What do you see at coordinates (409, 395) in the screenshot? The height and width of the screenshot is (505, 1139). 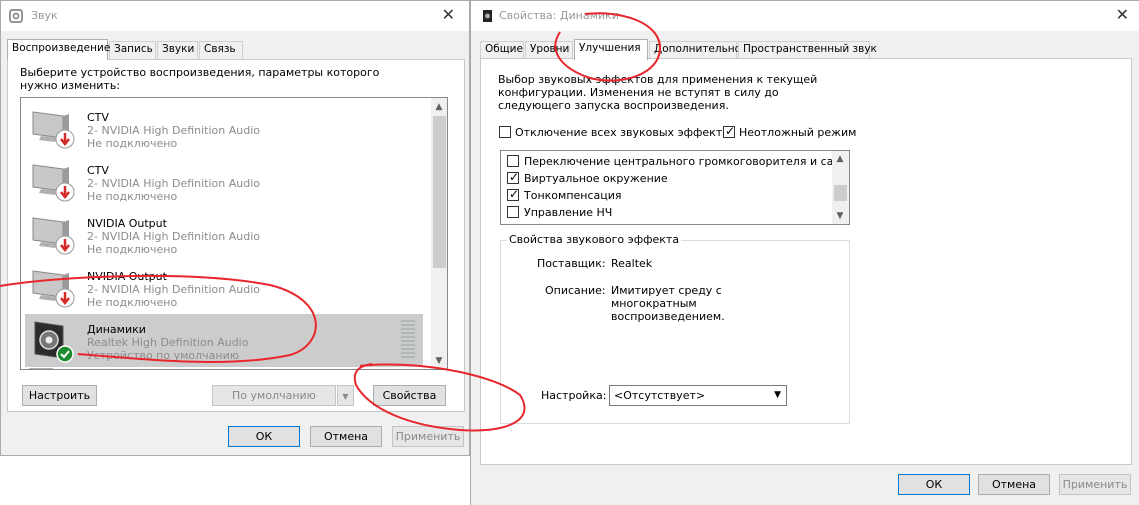 I see `properties-button: Свойства` at bounding box center [409, 395].